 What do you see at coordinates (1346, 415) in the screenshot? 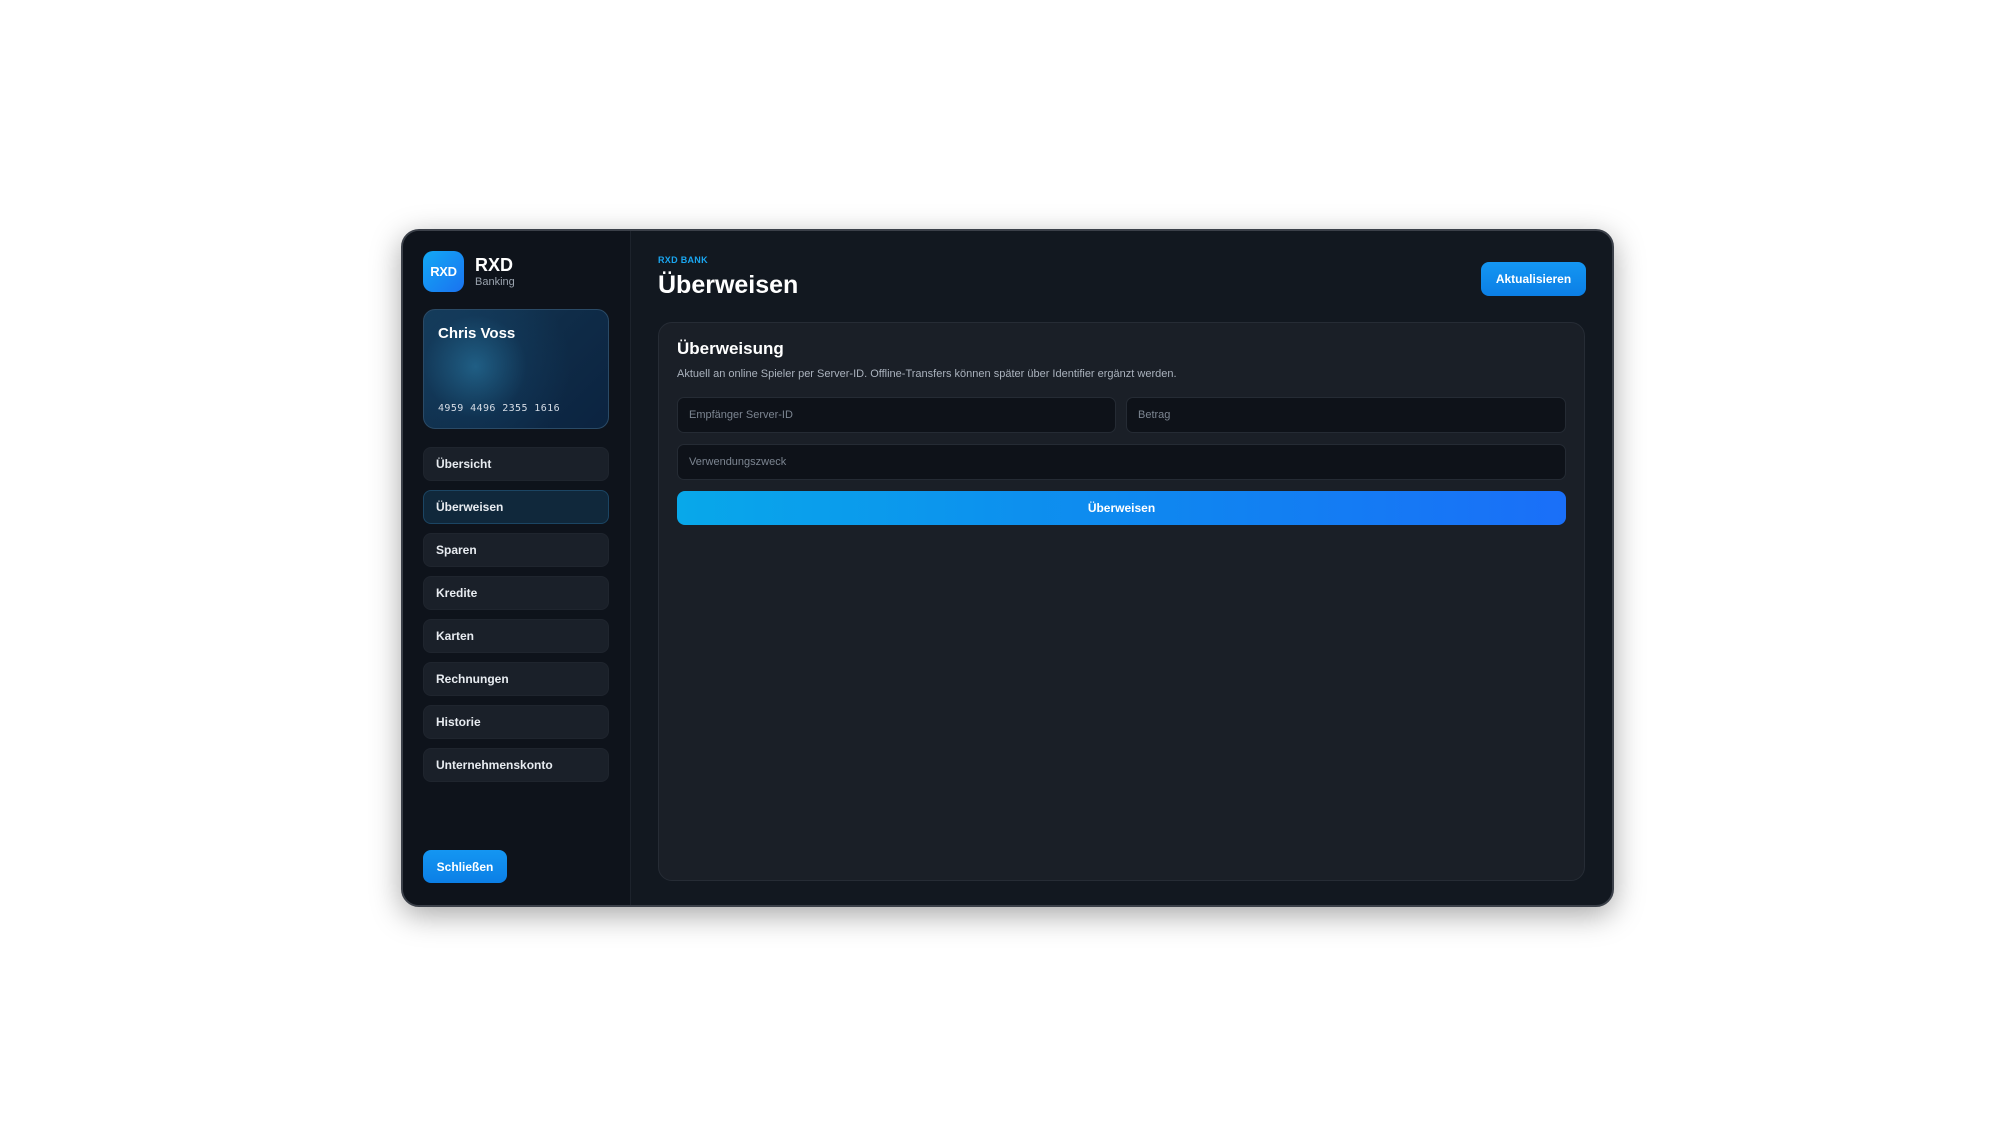
I see `amount-input` at bounding box center [1346, 415].